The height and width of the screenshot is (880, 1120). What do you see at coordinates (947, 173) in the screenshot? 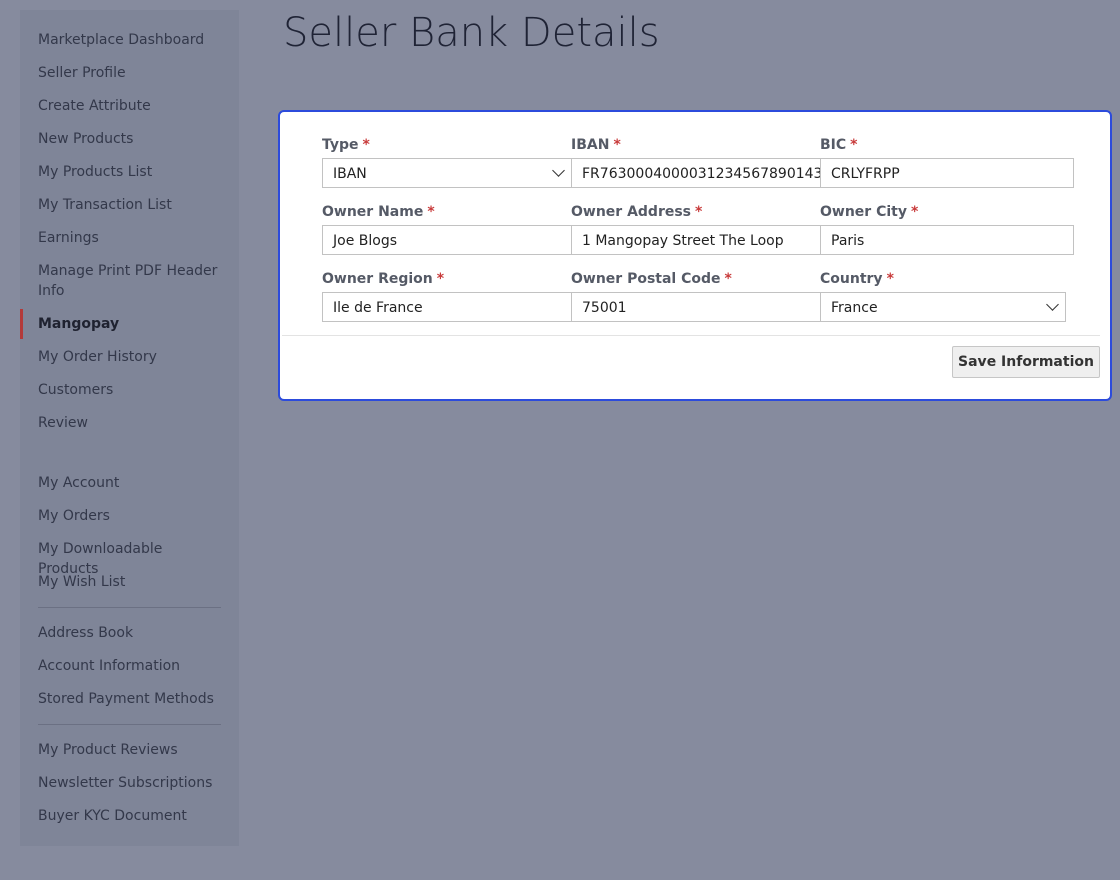
I see `bic-input: CRLYFRPP` at bounding box center [947, 173].